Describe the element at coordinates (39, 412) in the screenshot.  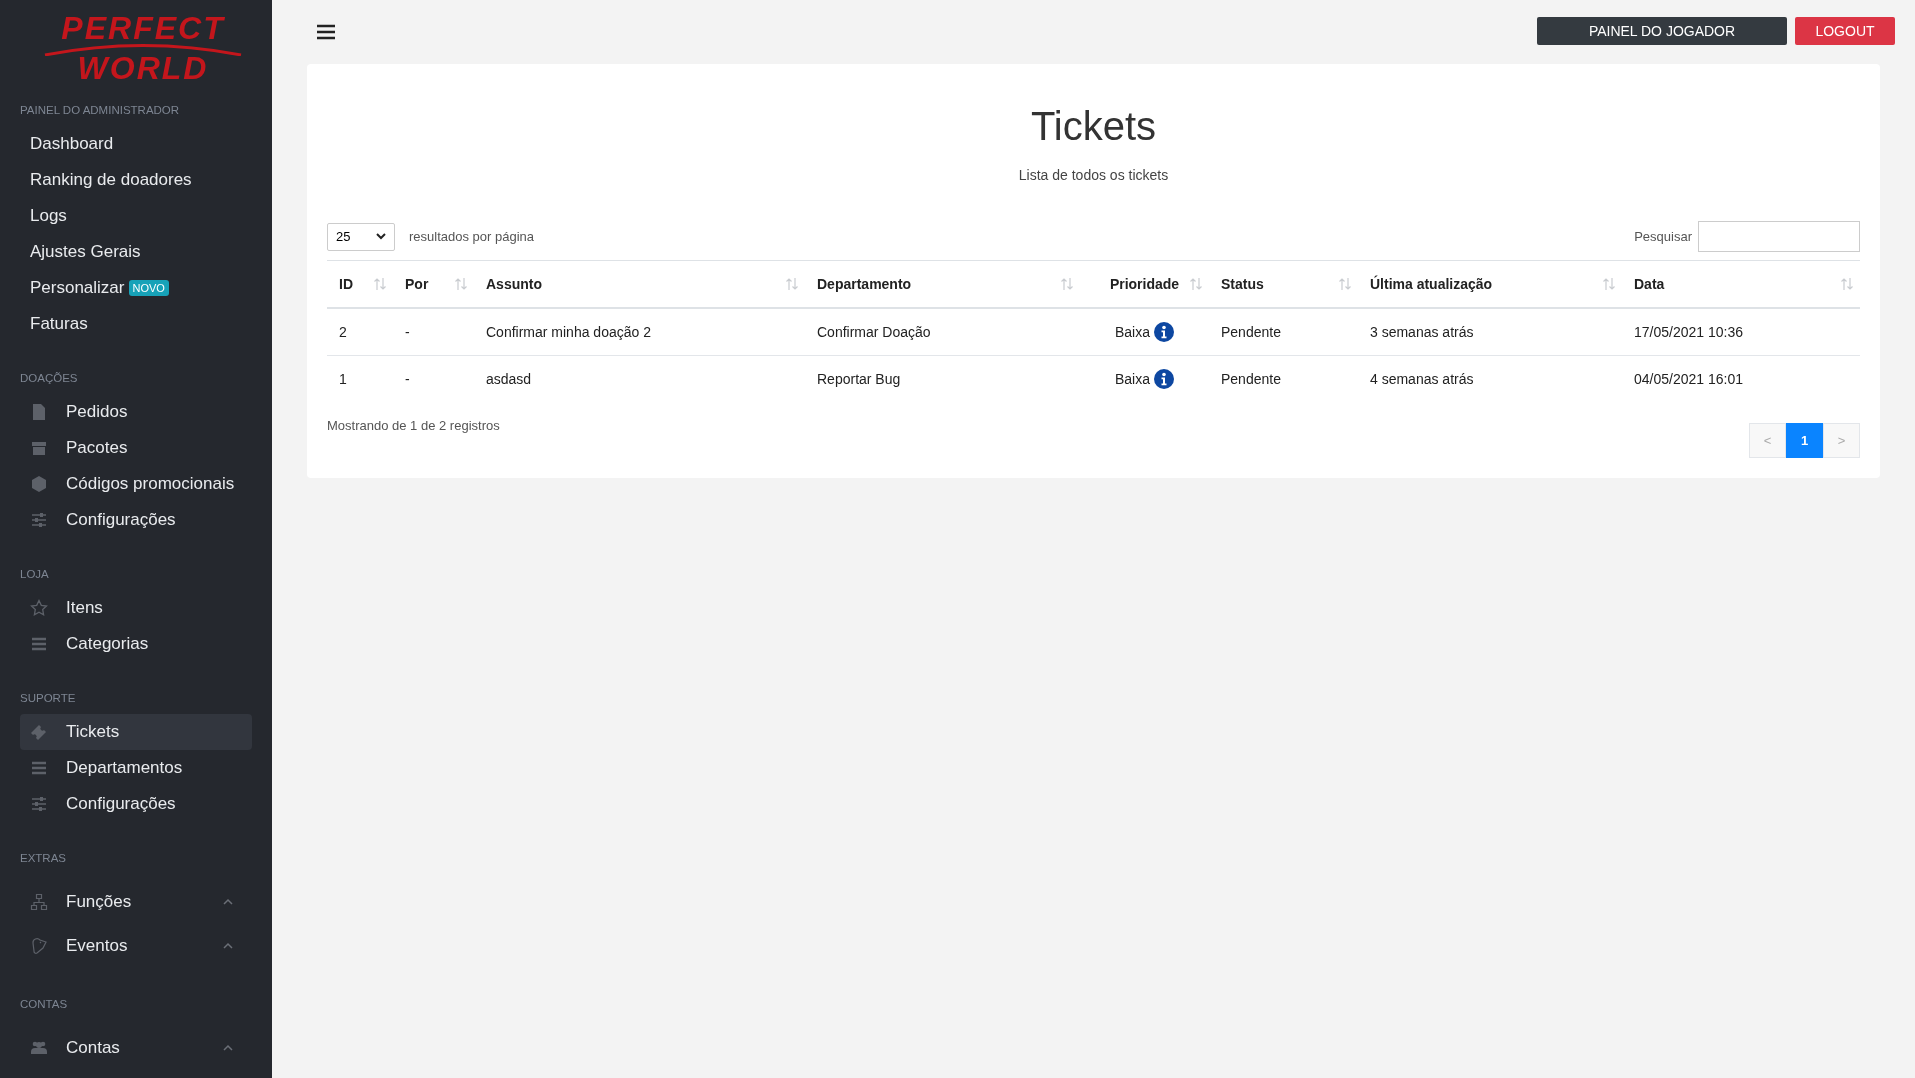
I see `file-icon` at that location.